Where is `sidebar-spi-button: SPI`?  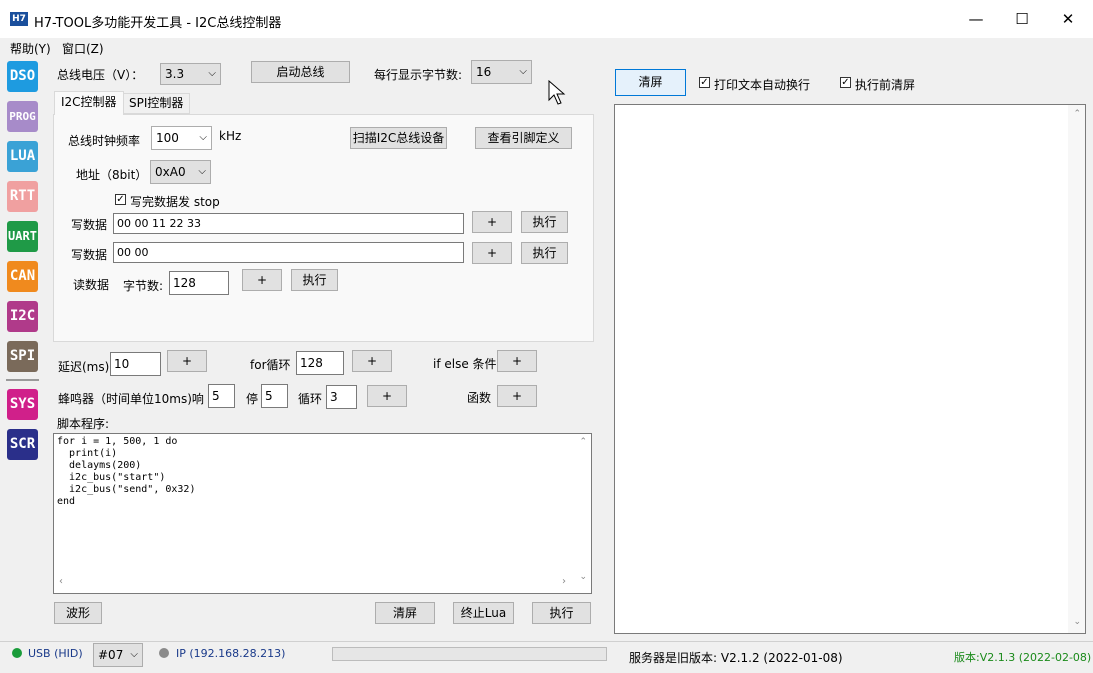
sidebar-spi-button: SPI is located at coordinates (22, 356).